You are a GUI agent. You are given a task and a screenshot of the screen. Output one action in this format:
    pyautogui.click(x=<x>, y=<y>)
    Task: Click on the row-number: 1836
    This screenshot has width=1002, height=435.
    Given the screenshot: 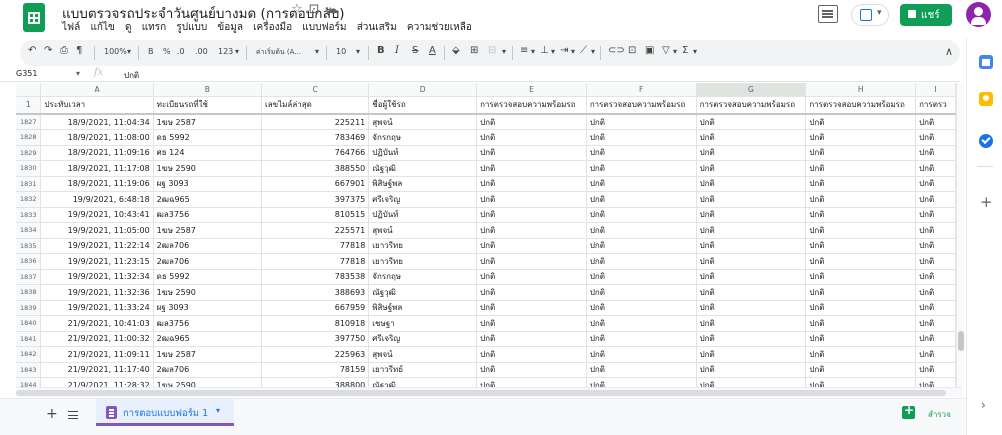 What is the action you would take?
    pyautogui.click(x=29, y=261)
    